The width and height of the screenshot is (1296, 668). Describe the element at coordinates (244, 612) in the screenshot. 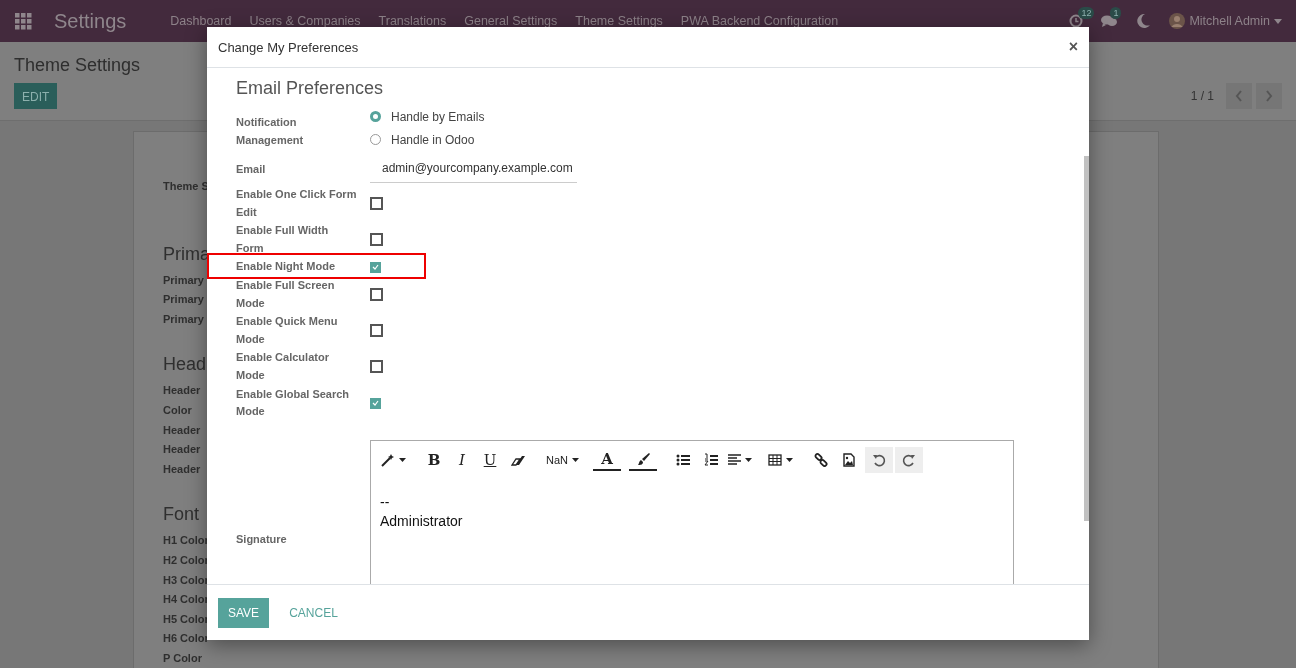

I see `save-button: SAVE` at that location.